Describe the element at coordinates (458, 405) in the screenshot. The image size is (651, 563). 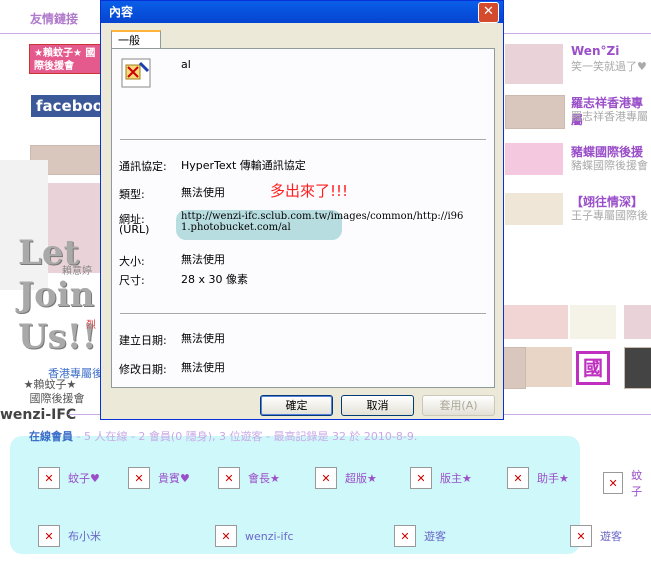
I see `apply-button: 套用(A)` at that location.